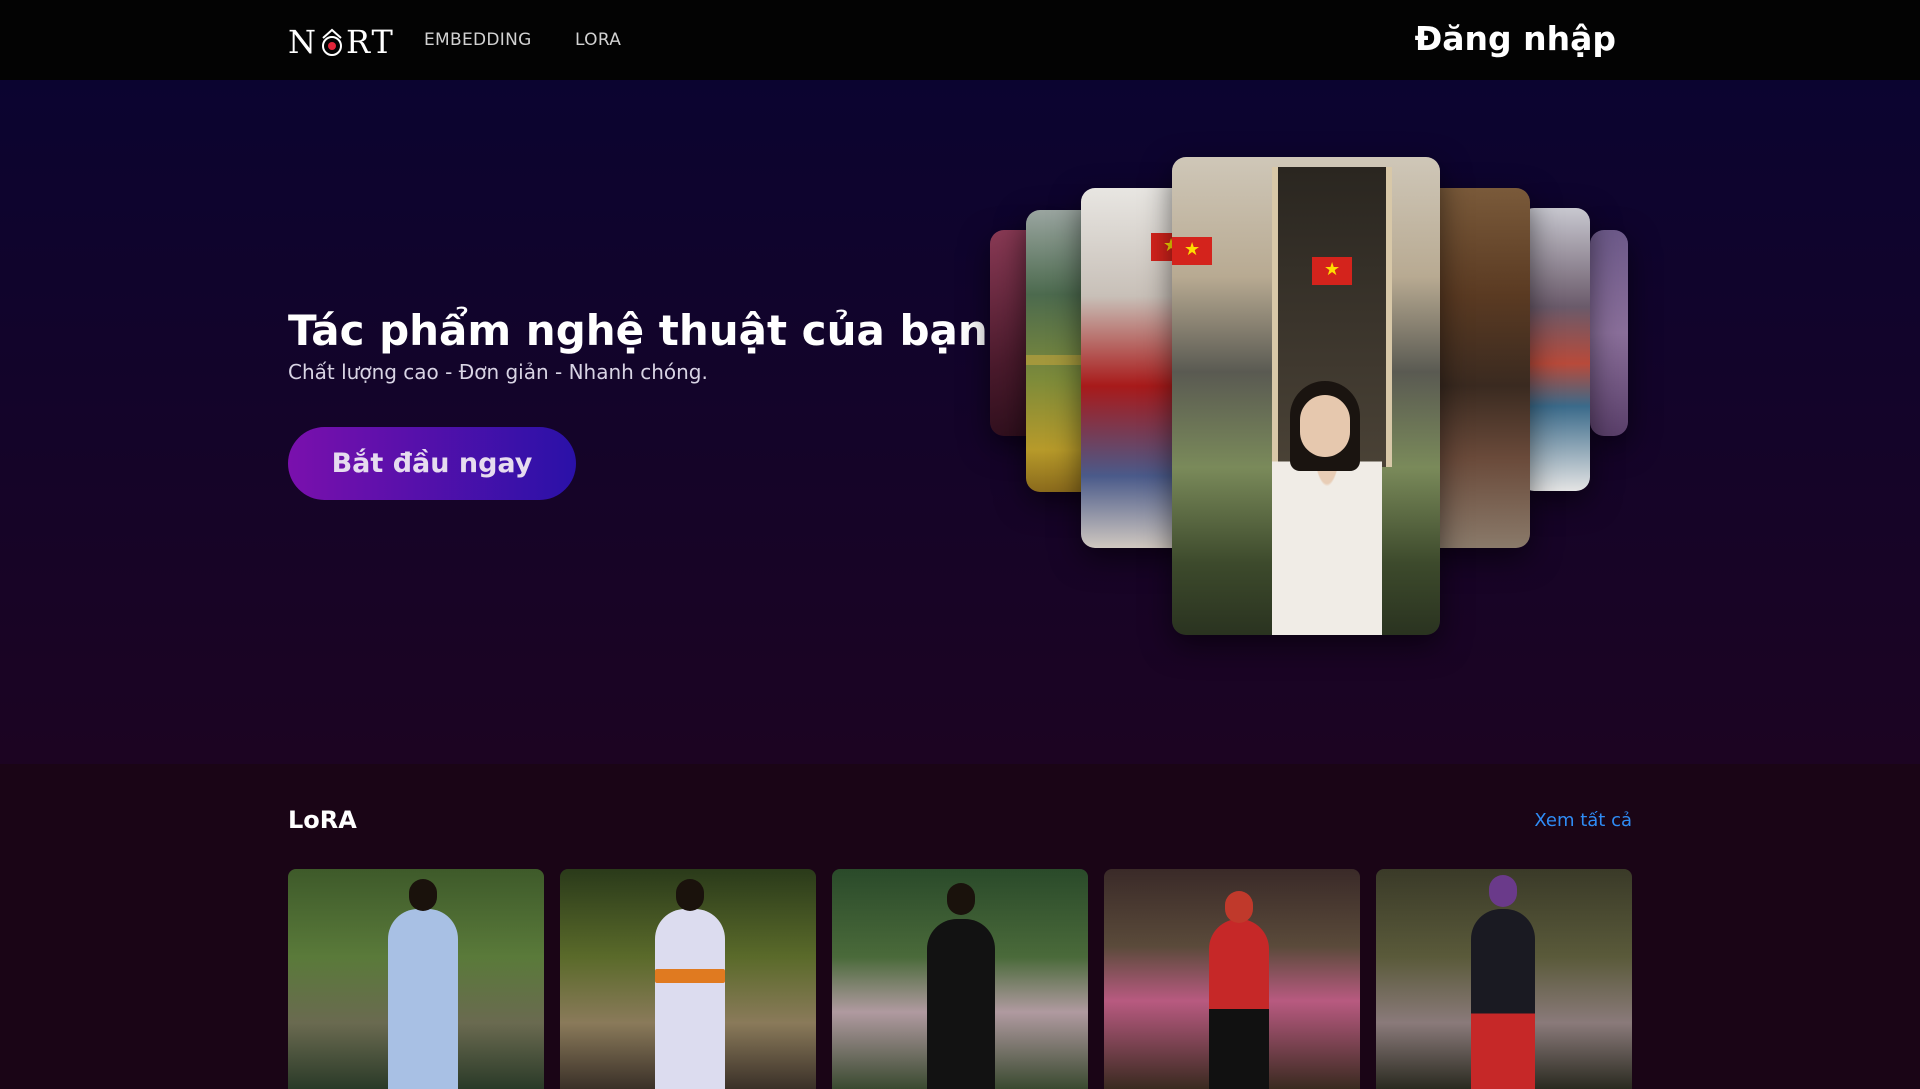 This screenshot has height=1089, width=1920. Describe the element at coordinates (1325, 426) in the screenshot. I see `portrait-face` at that location.